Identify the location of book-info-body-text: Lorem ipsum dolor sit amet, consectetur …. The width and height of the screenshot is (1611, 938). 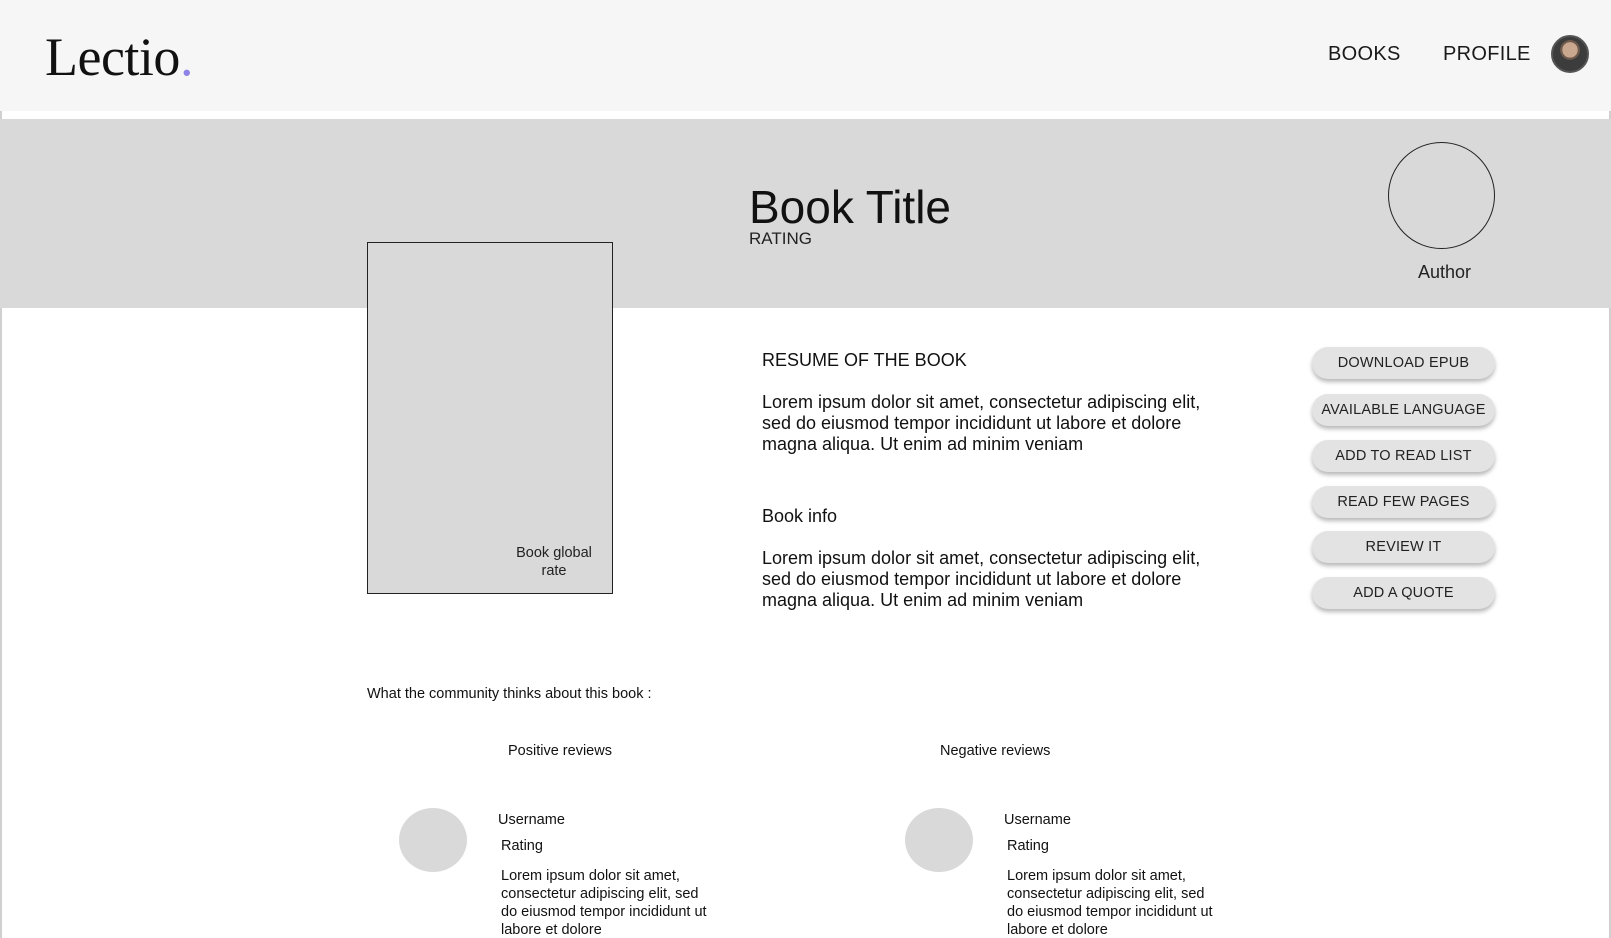
(981, 579).